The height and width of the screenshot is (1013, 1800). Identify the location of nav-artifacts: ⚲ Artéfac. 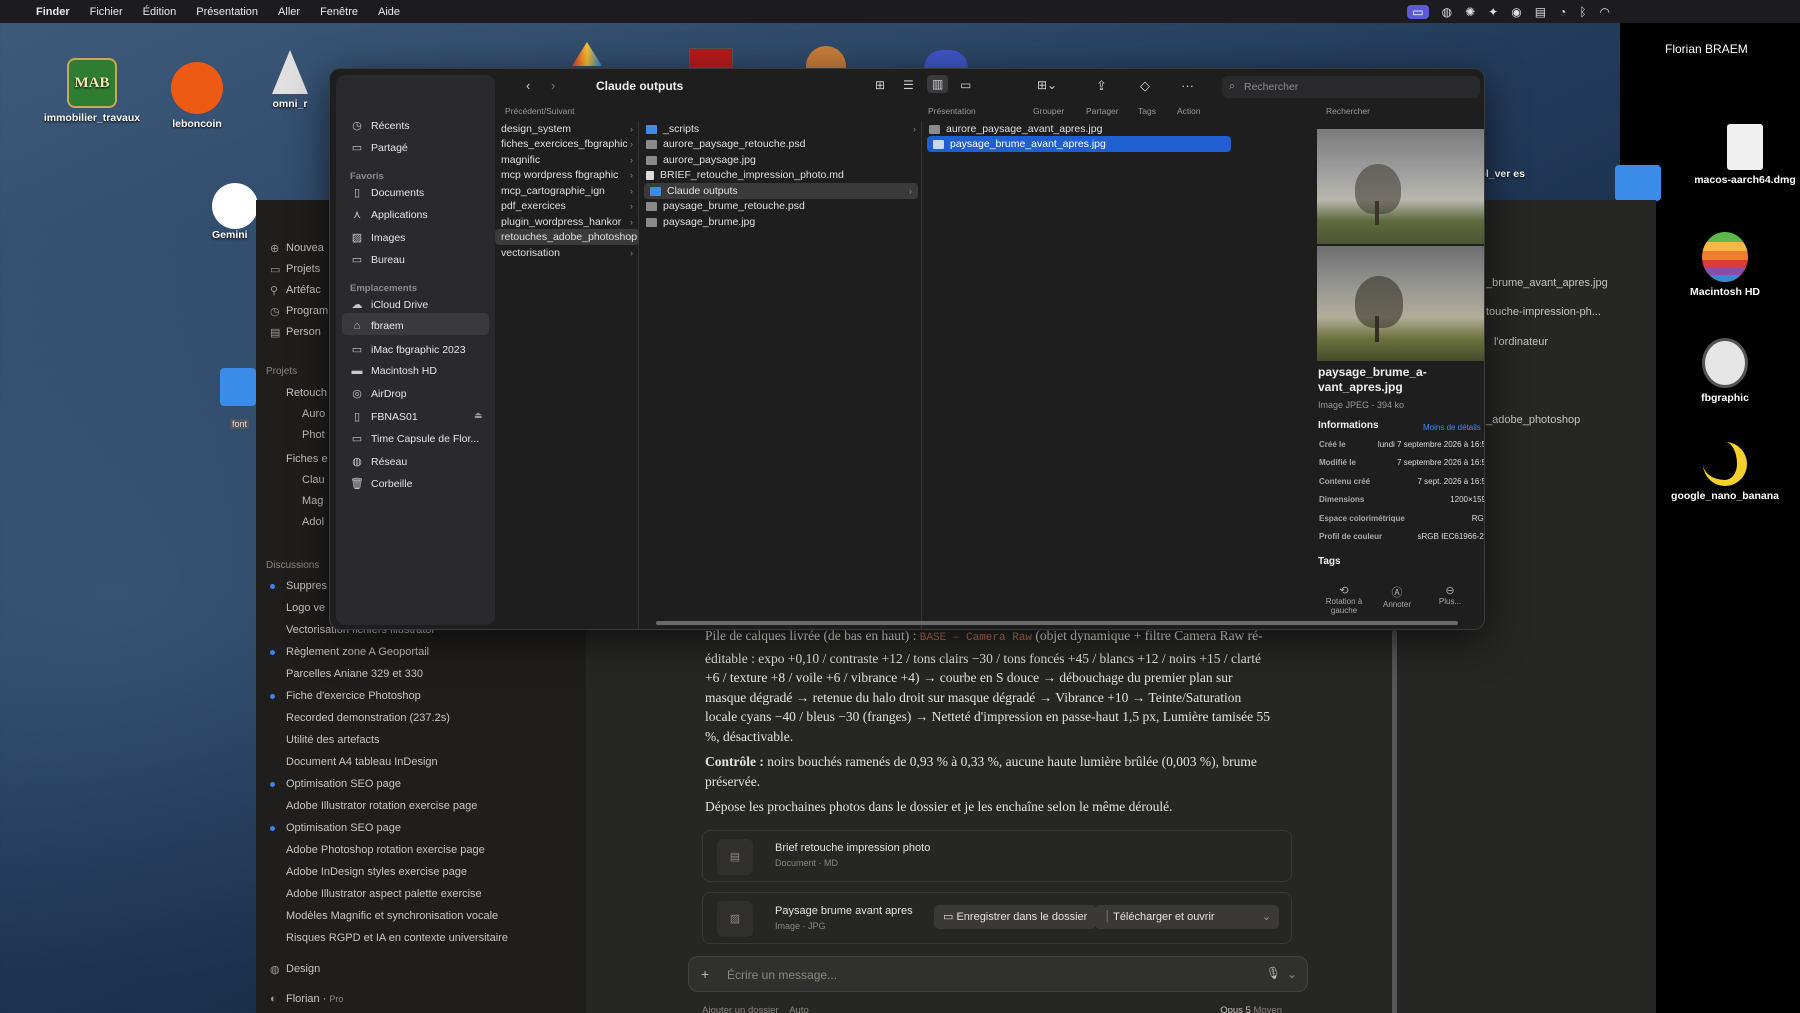
(295, 290).